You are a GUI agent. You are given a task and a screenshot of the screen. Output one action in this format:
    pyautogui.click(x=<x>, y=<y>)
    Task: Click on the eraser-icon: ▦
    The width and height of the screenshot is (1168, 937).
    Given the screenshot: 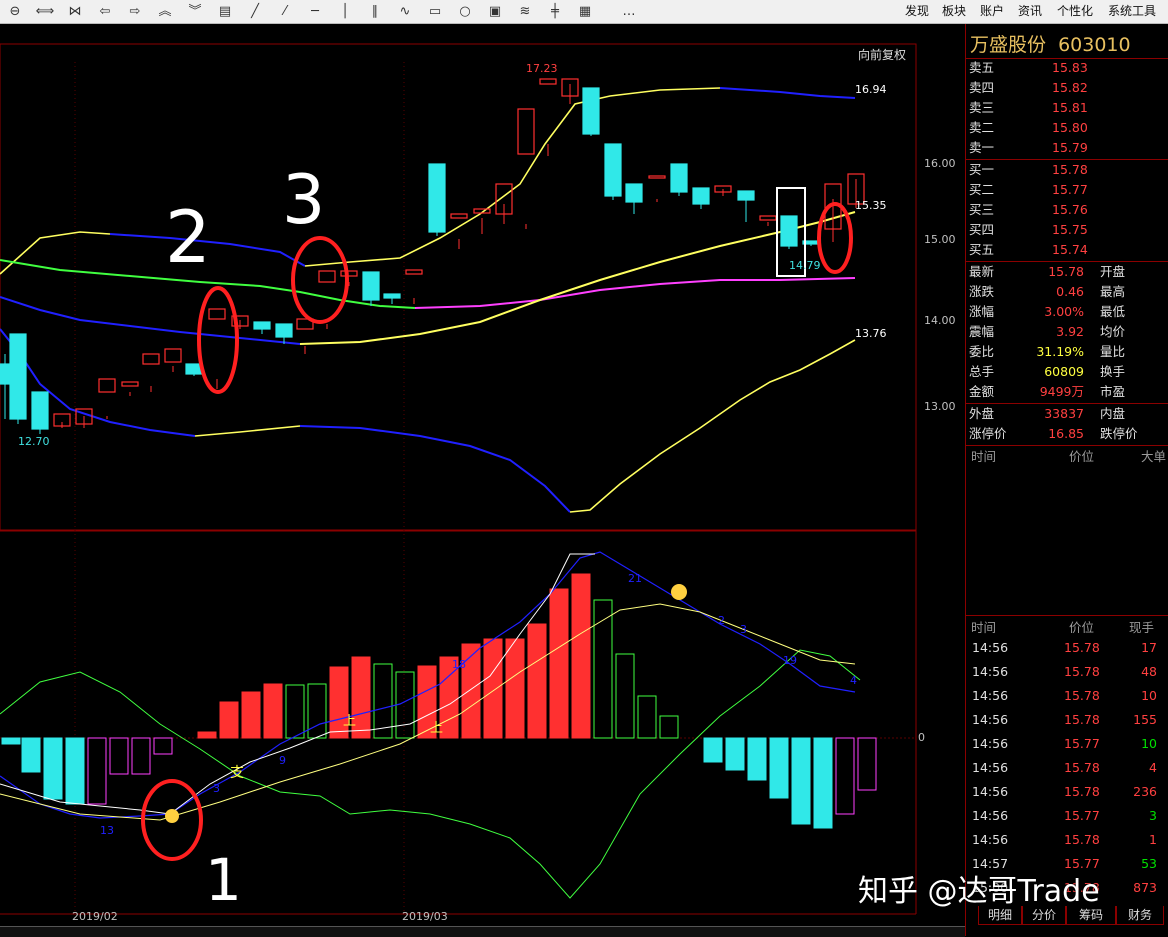 What is the action you would take?
    pyautogui.click(x=585, y=11)
    